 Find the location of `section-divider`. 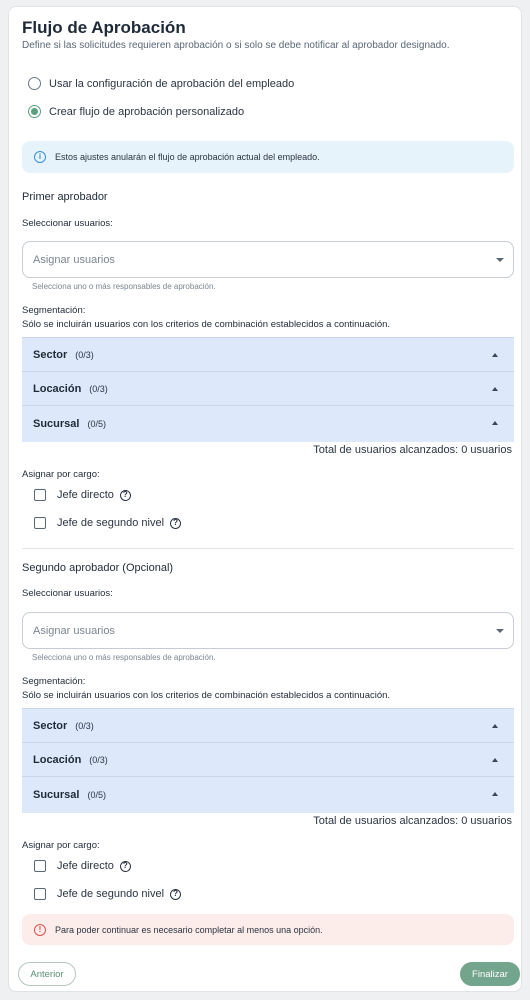

section-divider is located at coordinates (268, 548).